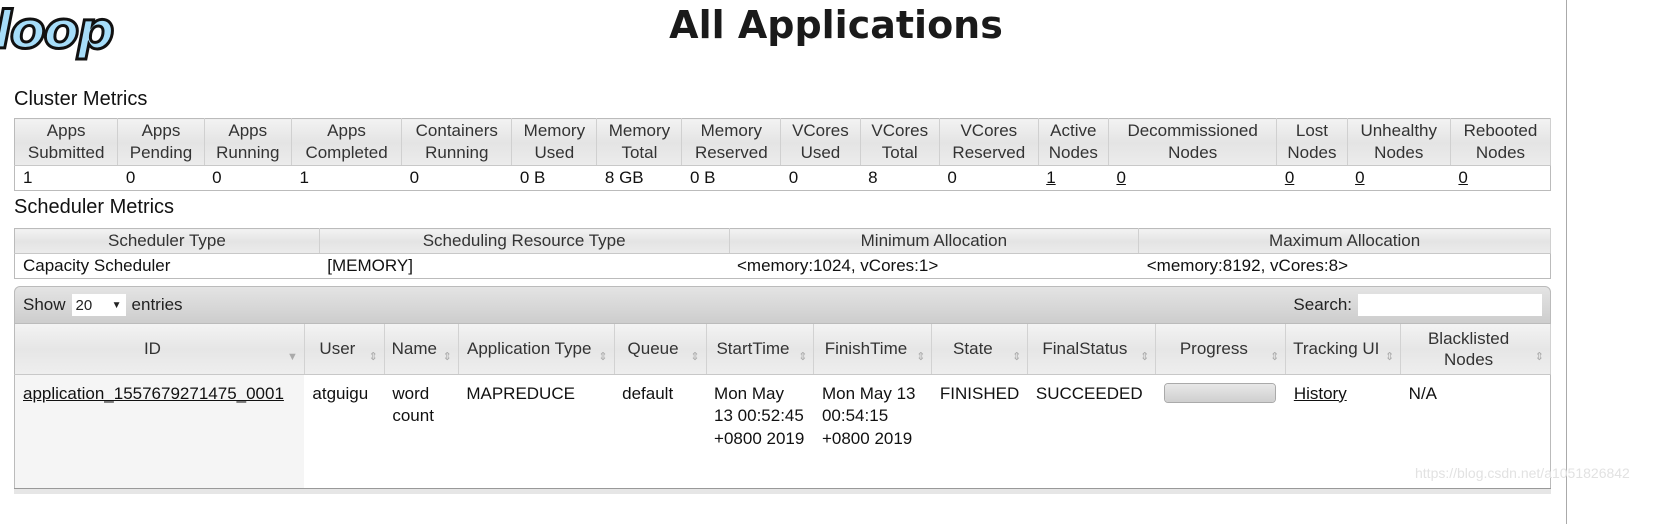  What do you see at coordinates (344, 349) in the screenshot?
I see `column-header-sortable: User ⇕` at bounding box center [344, 349].